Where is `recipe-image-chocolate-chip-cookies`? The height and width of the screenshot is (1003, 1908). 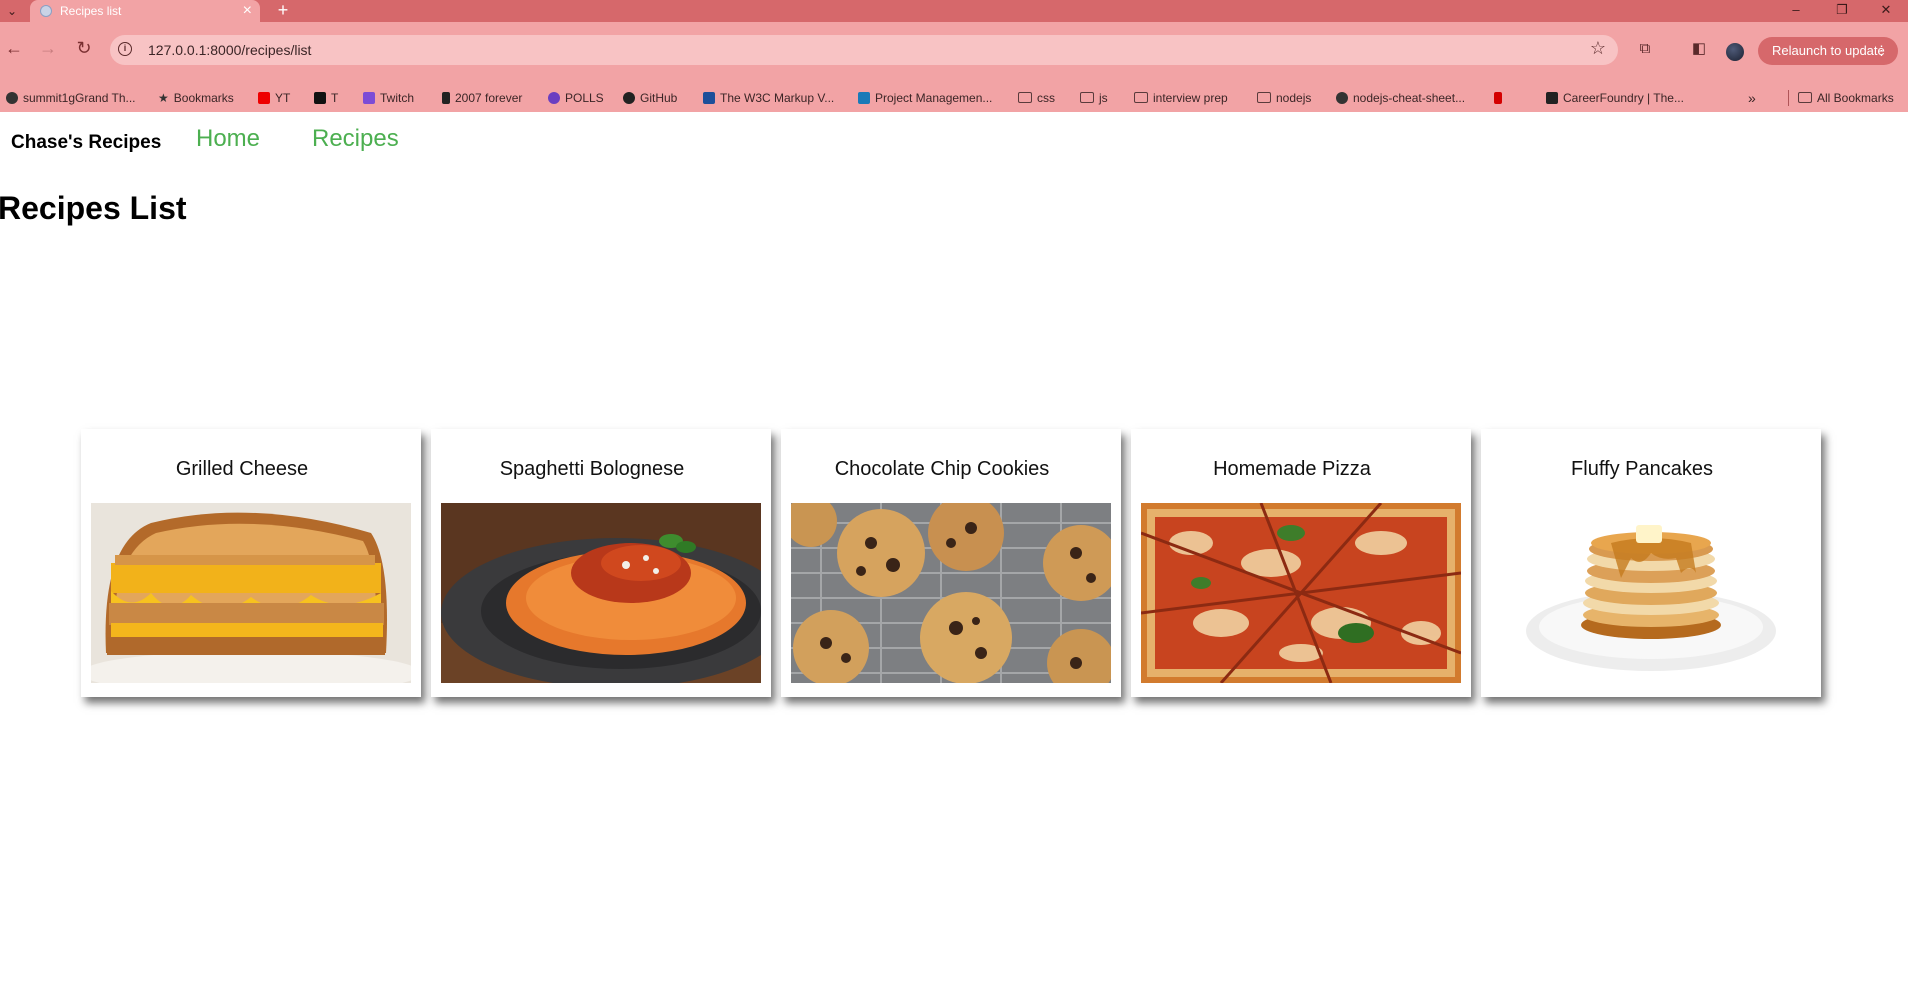 recipe-image-chocolate-chip-cookies is located at coordinates (951, 593).